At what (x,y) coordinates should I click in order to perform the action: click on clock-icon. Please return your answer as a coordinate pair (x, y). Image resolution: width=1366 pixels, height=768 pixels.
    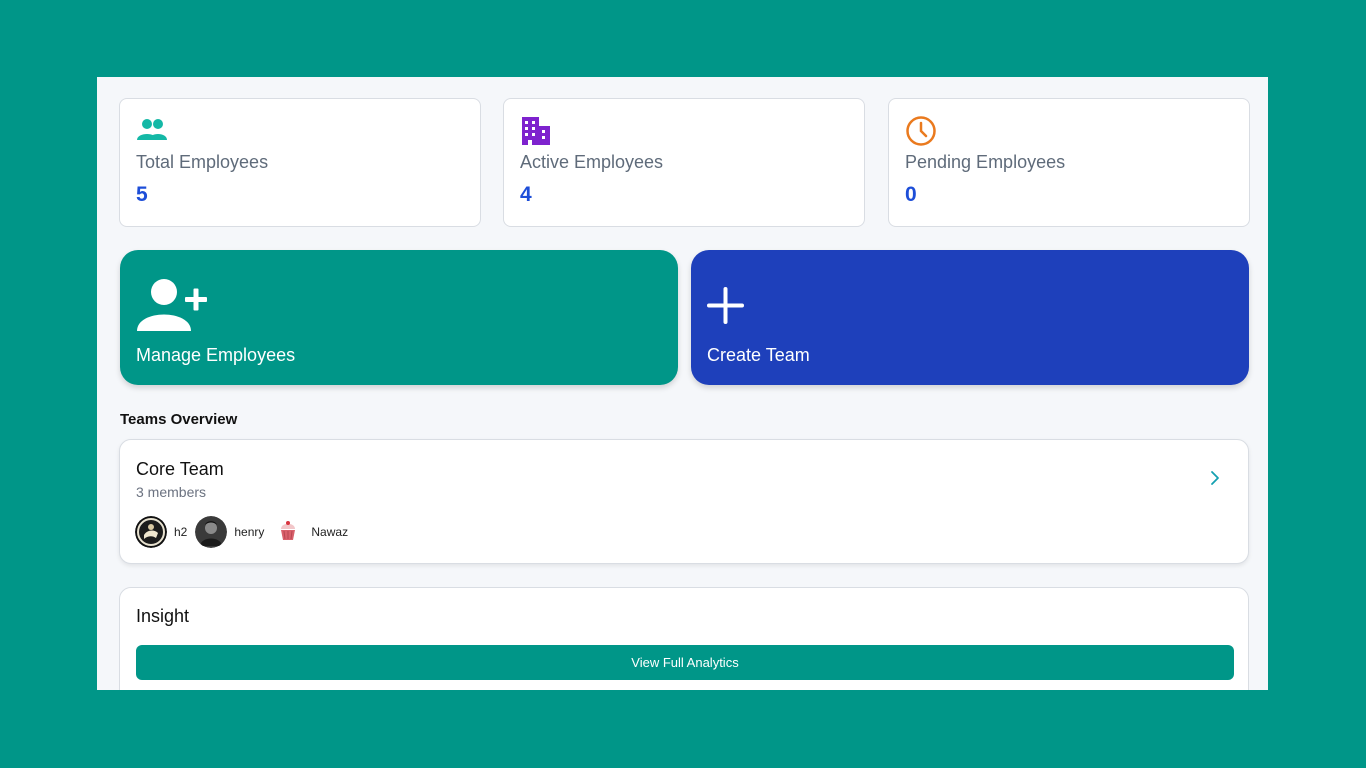
    Looking at the image, I should click on (921, 131).